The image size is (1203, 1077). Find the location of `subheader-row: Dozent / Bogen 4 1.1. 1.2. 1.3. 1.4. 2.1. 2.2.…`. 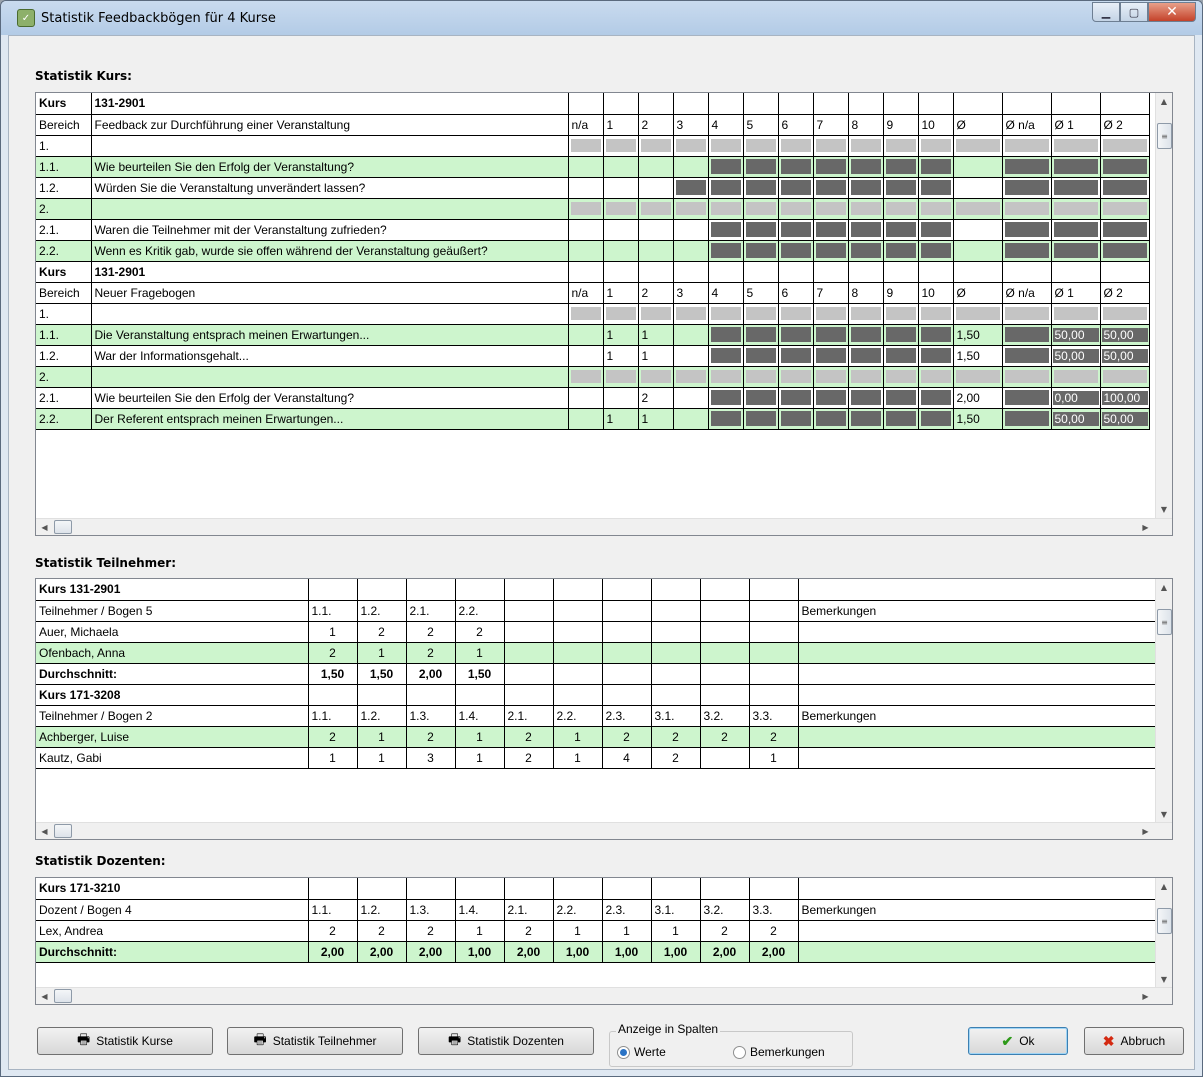

subheader-row: Dozent / Bogen 4 1.1. 1.2. 1.3. 1.4. 2.1. 2.2.… is located at coordinates (597, 910).